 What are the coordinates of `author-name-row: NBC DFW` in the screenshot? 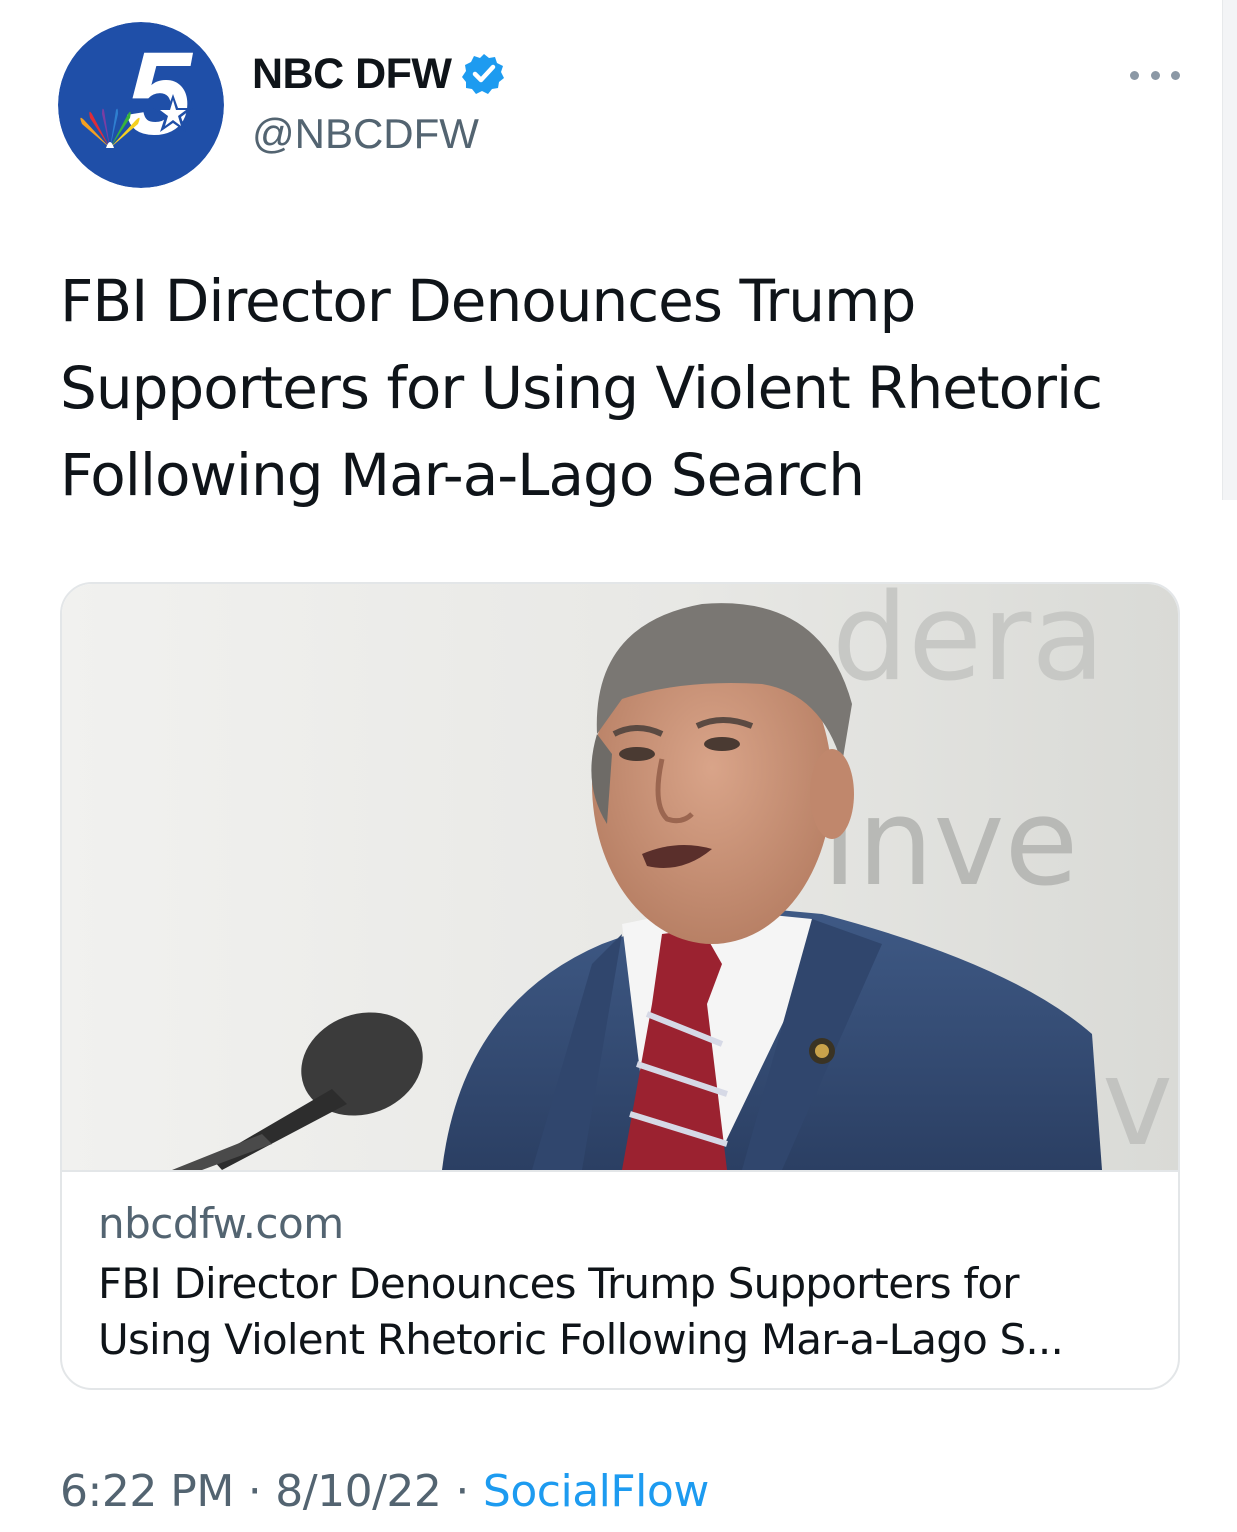 It's located at (379, 74).